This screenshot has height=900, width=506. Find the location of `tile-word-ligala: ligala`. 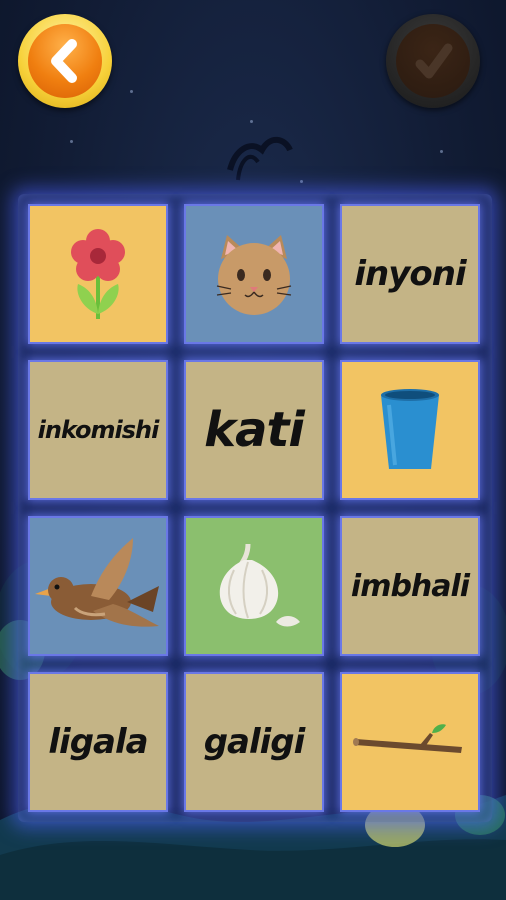

tile-word-ligala: ligala is located at coordinates (98, 742).